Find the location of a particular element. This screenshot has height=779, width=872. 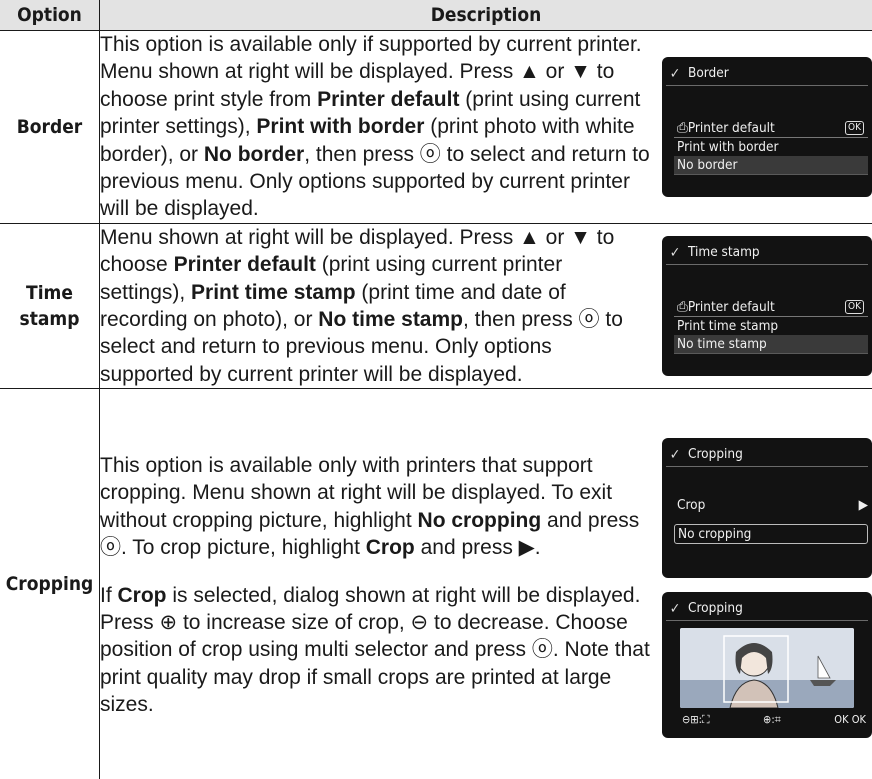

crop-preview-image is located at coordinates (767, 668).